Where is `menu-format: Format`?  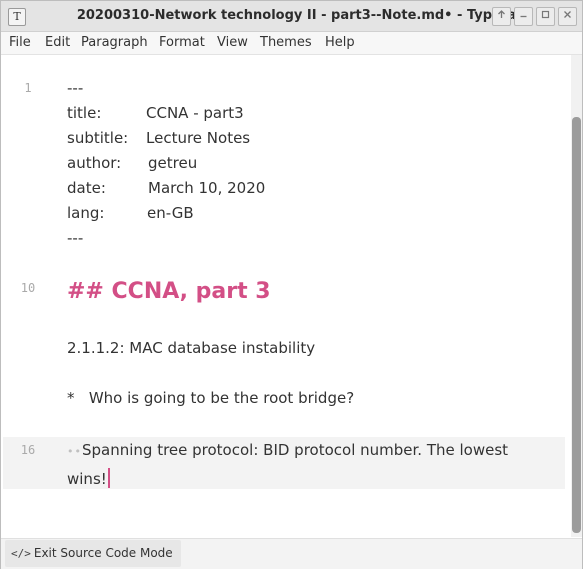
menu-format: Format is located at coordinates (182, 42).